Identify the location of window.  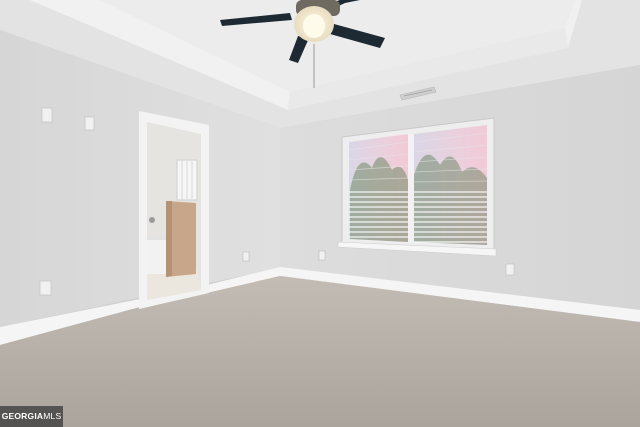
(417, 187).